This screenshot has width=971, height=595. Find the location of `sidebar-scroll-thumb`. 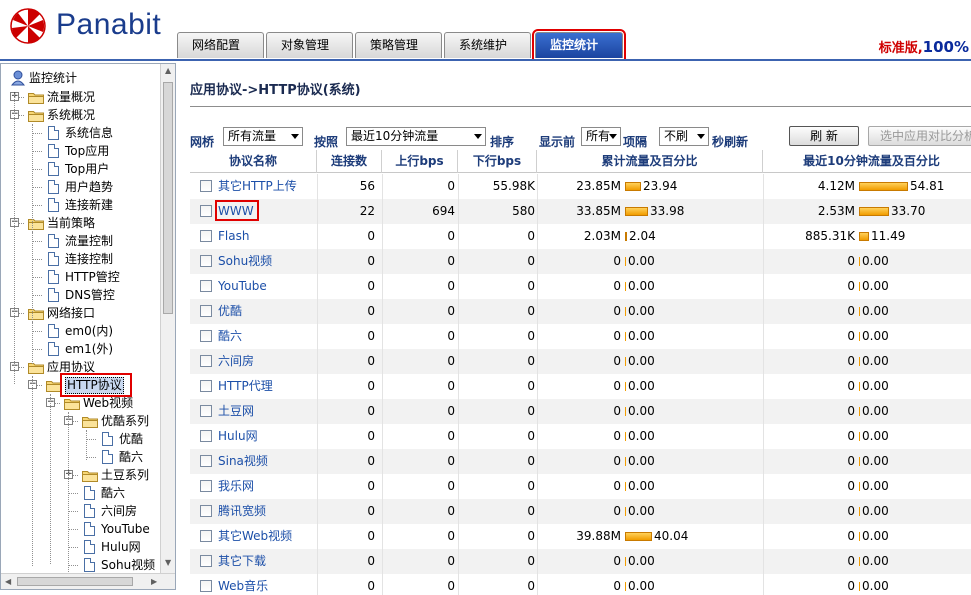

sidebar-scroll-thumb is located at coordinates (168, 198).